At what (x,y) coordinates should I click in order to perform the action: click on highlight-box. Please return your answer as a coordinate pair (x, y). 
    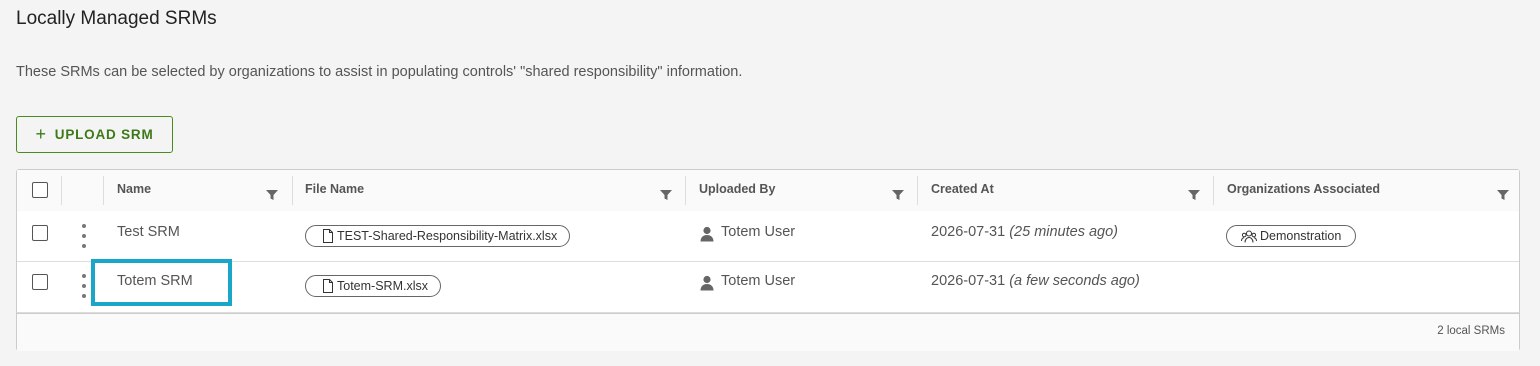
    Looking at the image, I should click on (161, 282).